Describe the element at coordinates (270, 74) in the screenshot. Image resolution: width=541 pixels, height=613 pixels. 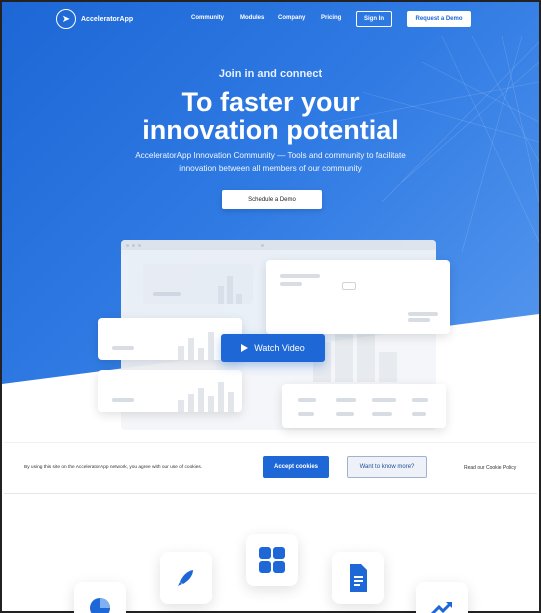
I see `hero-kicker: Join in and connect` at that location.